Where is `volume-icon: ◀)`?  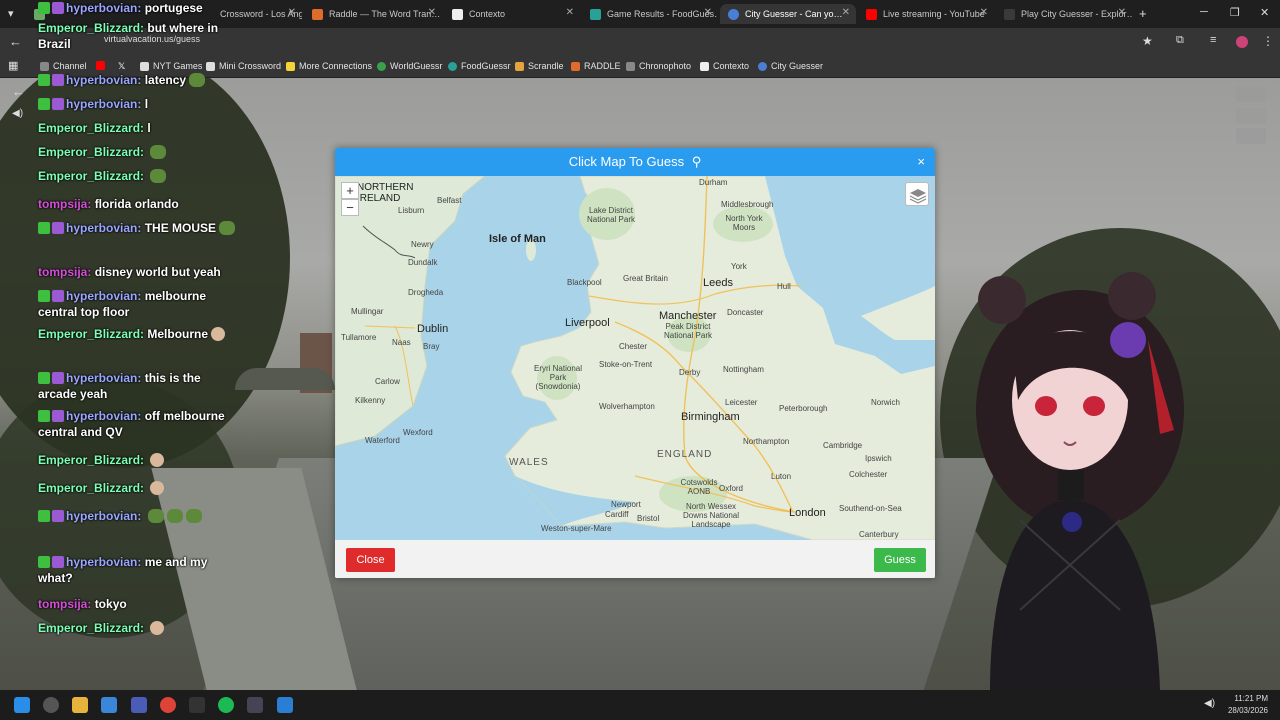
volume-icon: ◀) is located at coordinates (17, 113).